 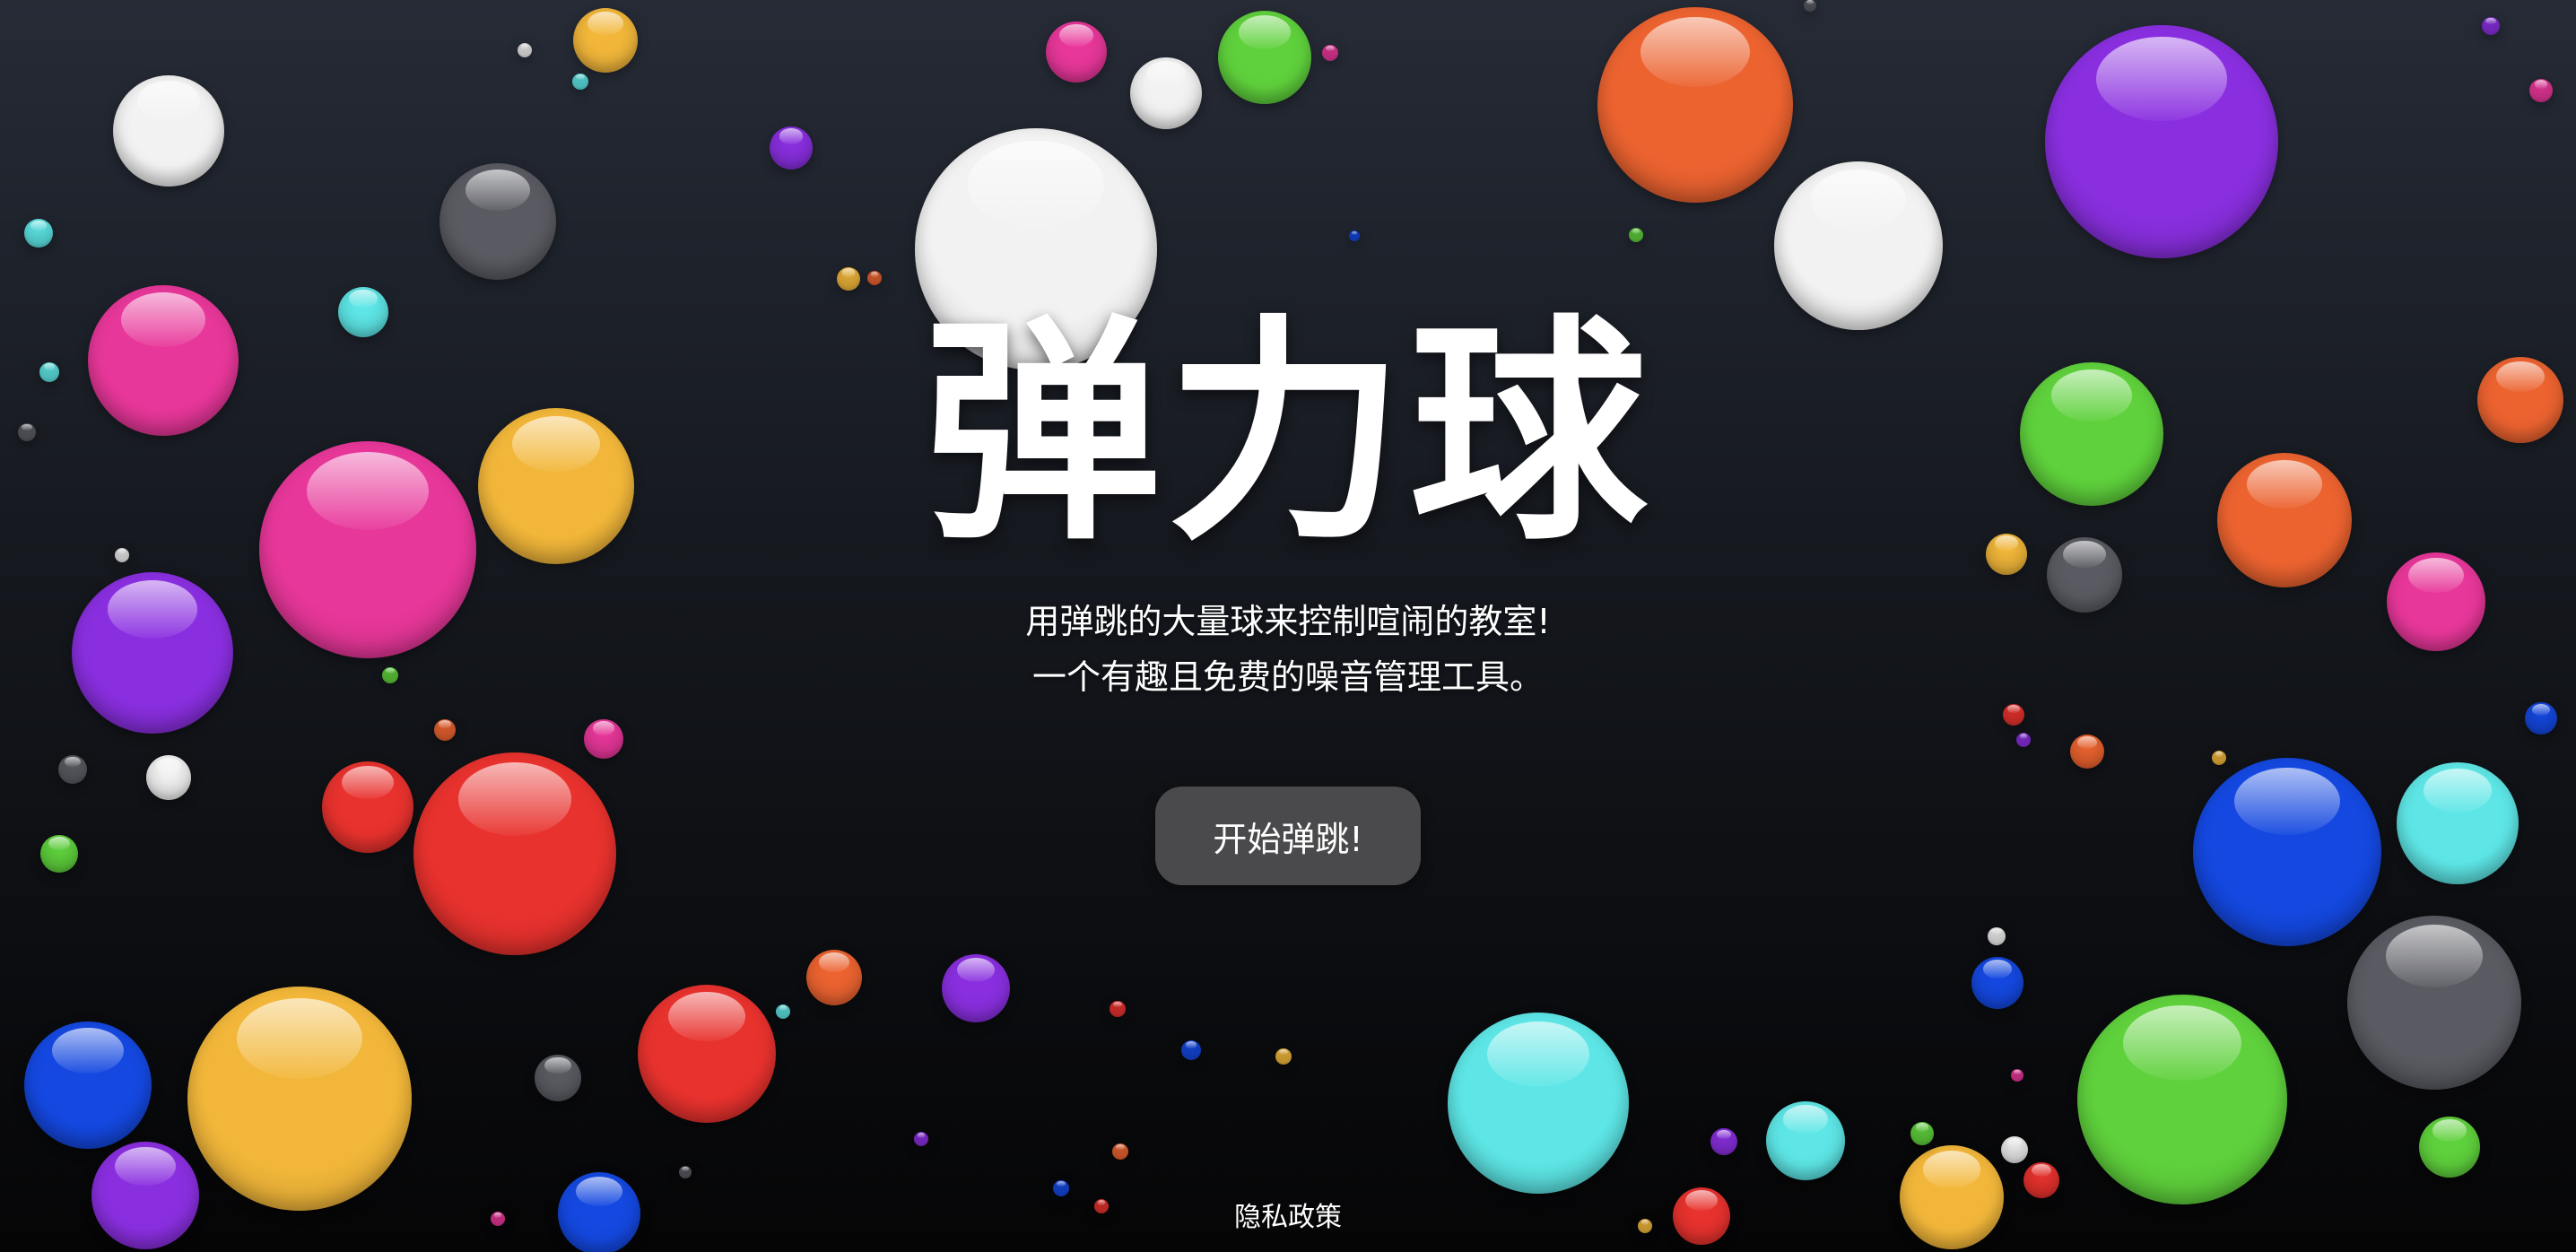 What do you see at coordinates (1288, 434) in the screenshot?
I see `page-title: 弹力球` at bounding box center [1288, 434].